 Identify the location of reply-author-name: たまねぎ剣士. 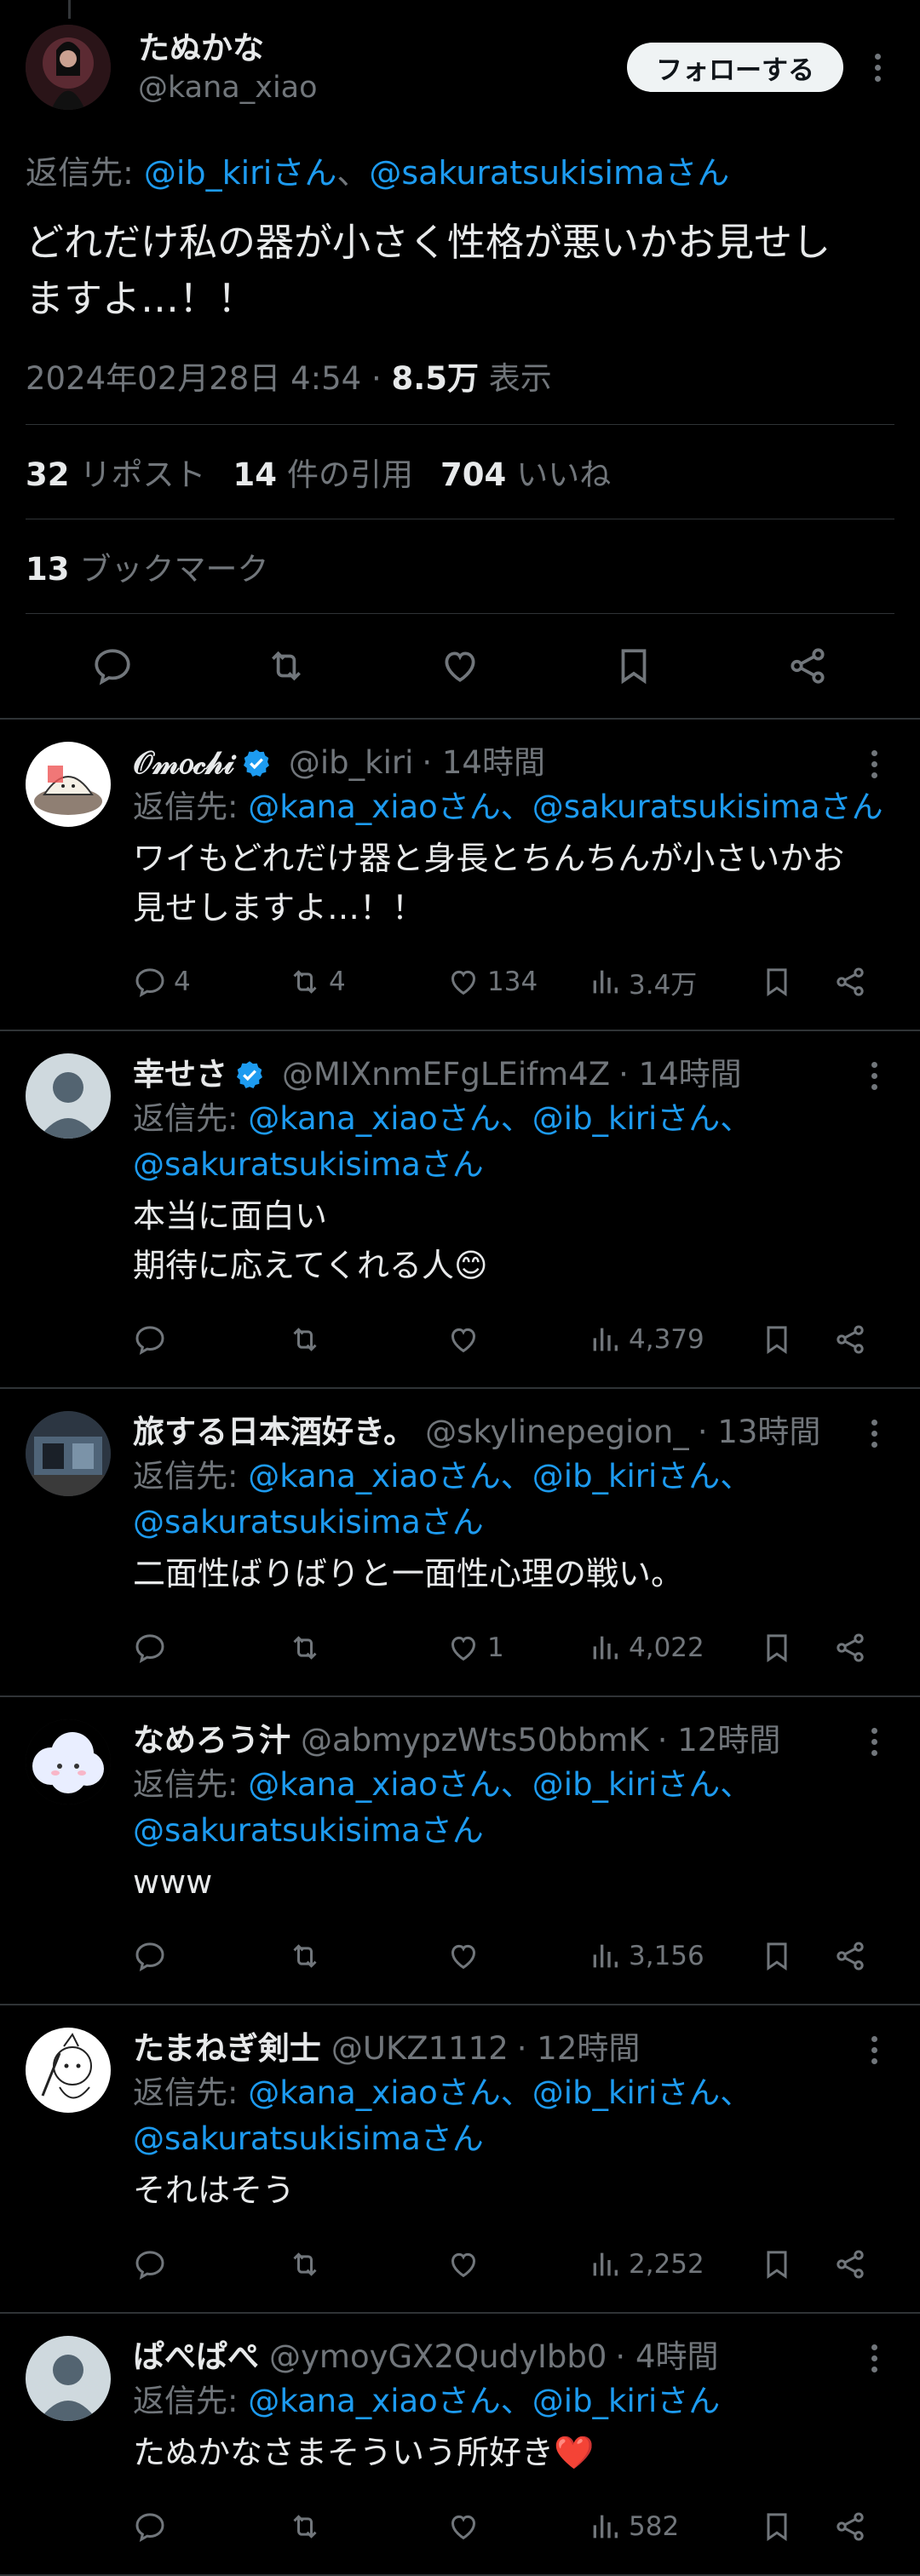
(227, 2049).